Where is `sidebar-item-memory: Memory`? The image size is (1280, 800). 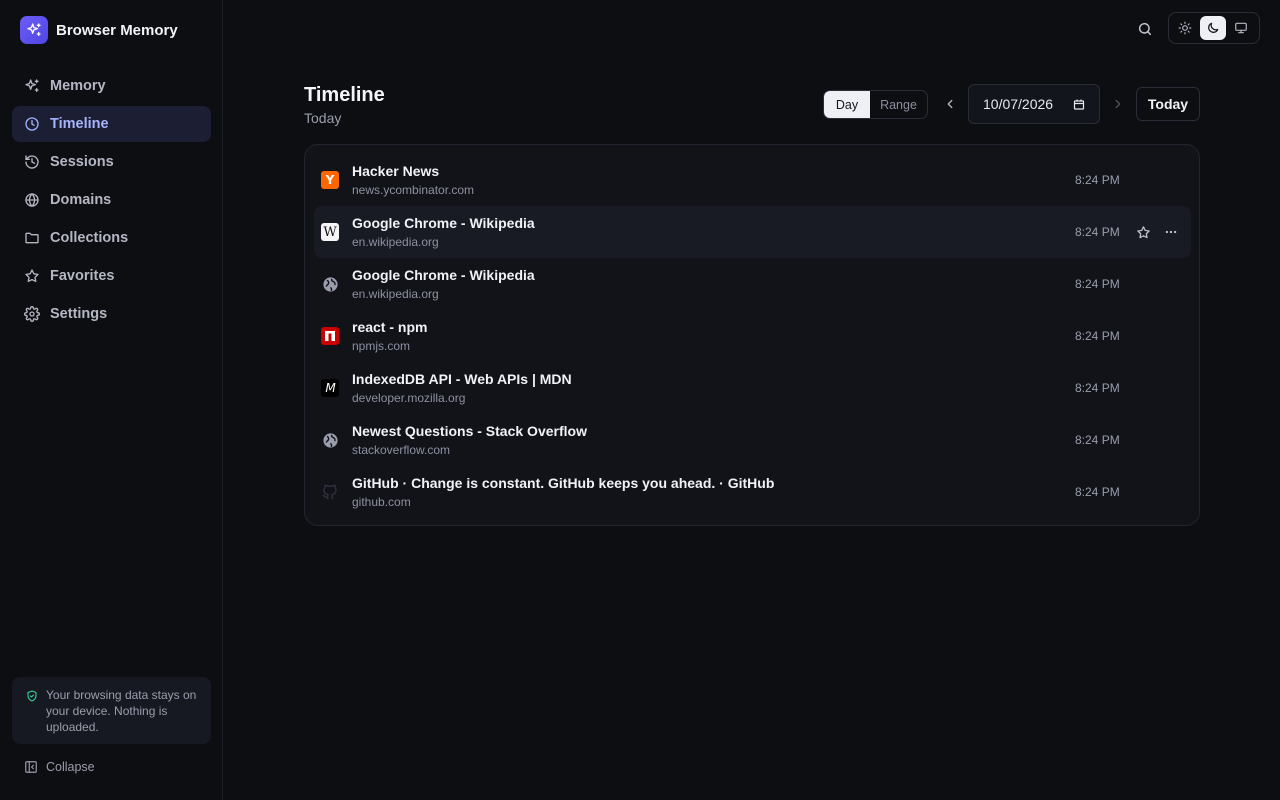 sidebar-item-memory: Memory is located at coordinates (111, 86).